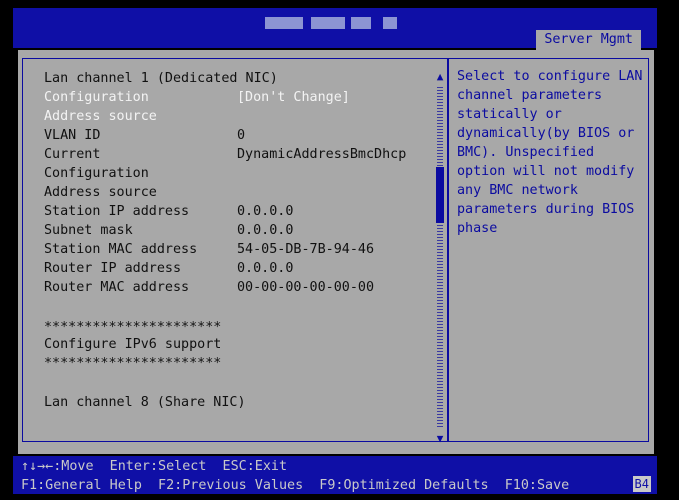  I want to click on scroll-track, so click(440, 258).